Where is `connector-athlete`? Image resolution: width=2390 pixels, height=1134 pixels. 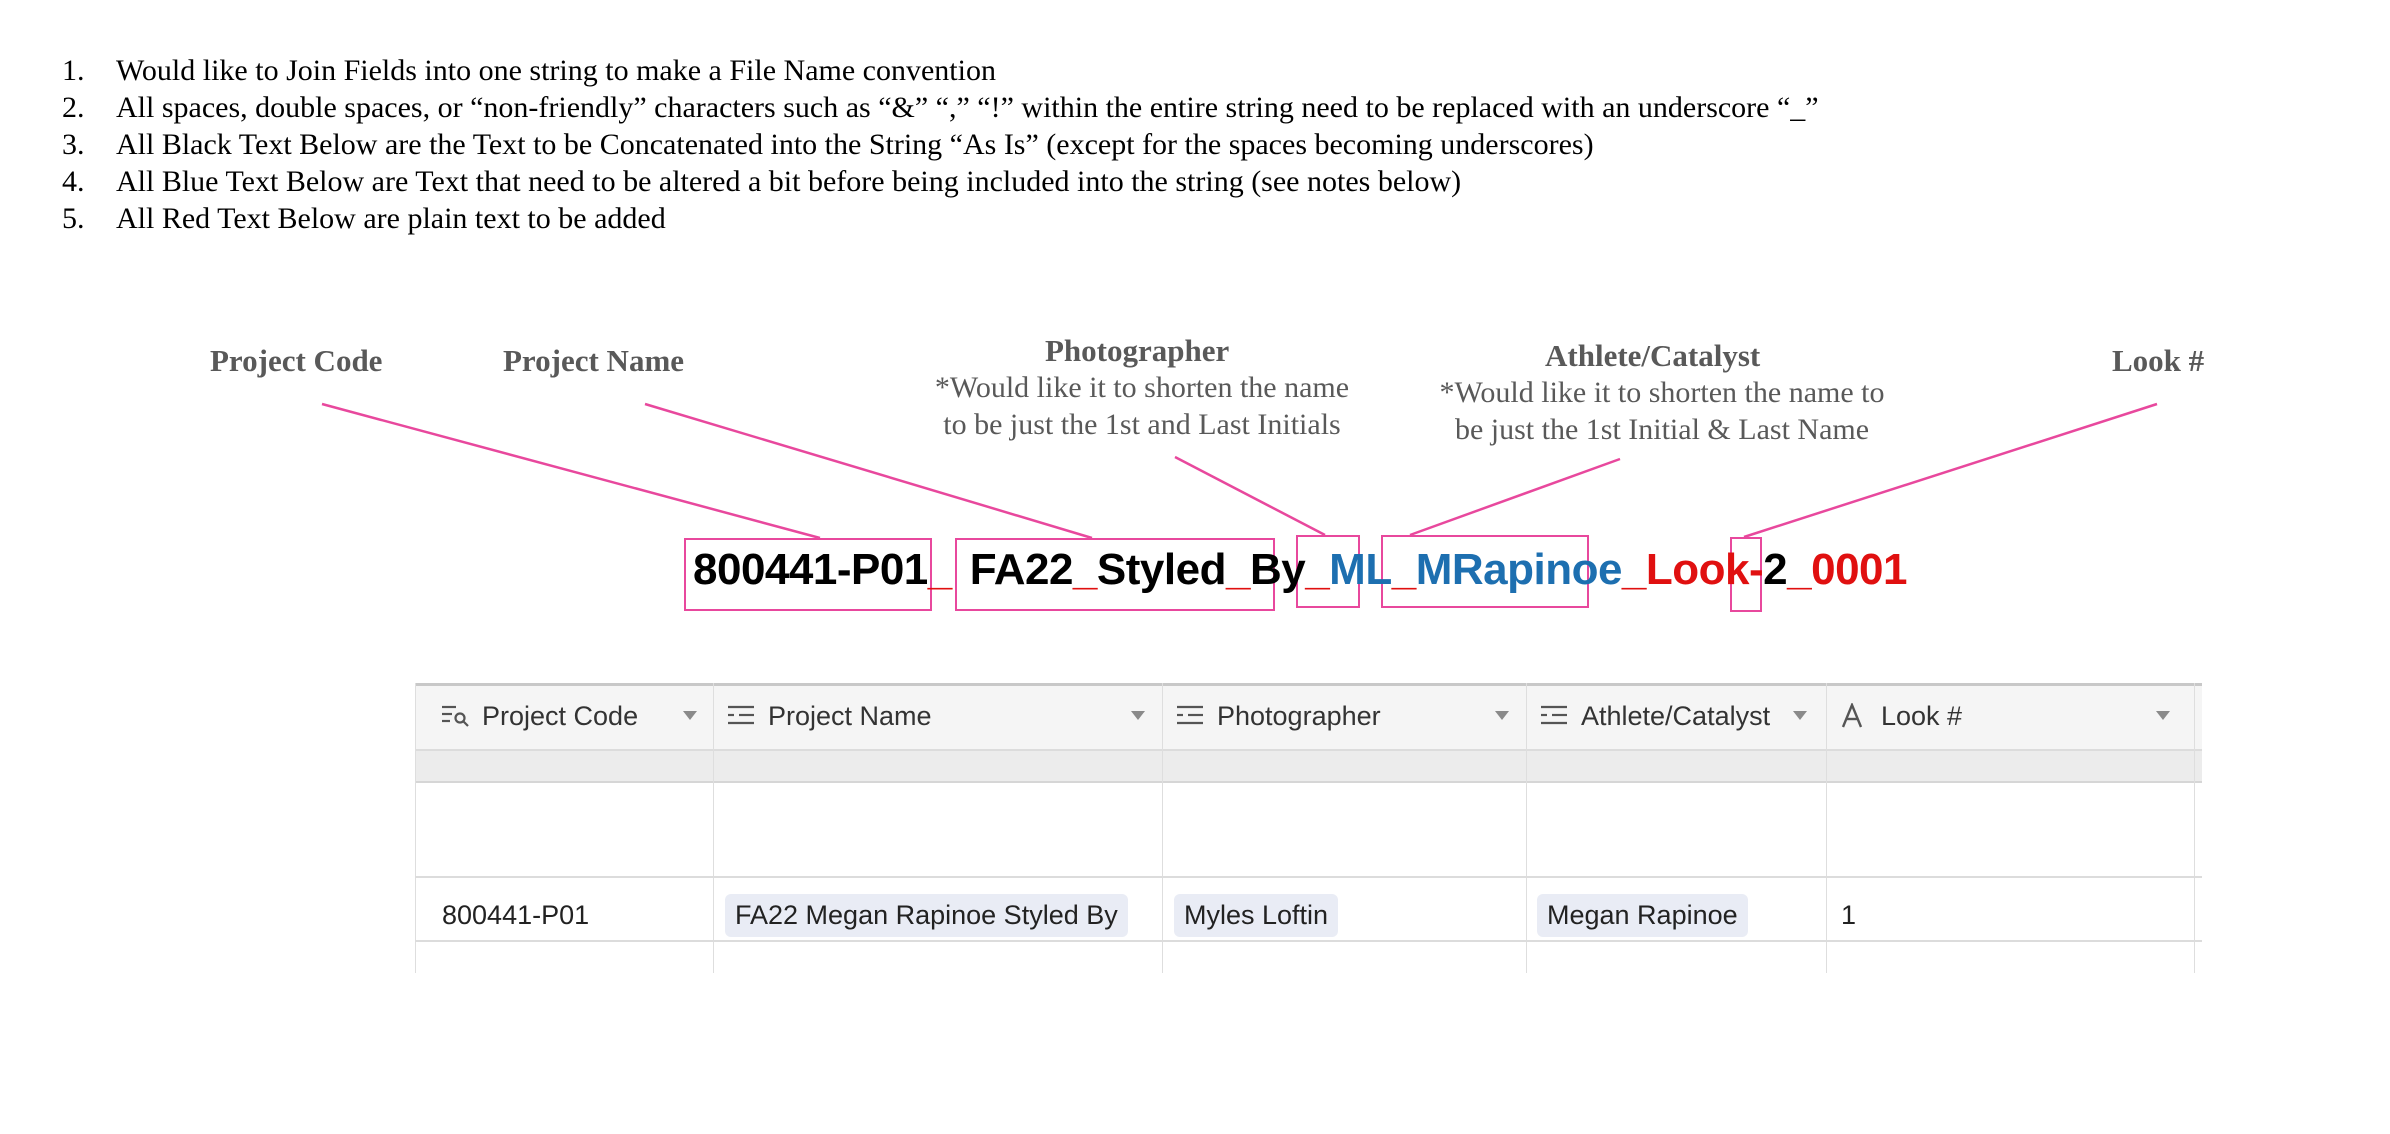 connector-athlete is located at coordinates (1515, 497).